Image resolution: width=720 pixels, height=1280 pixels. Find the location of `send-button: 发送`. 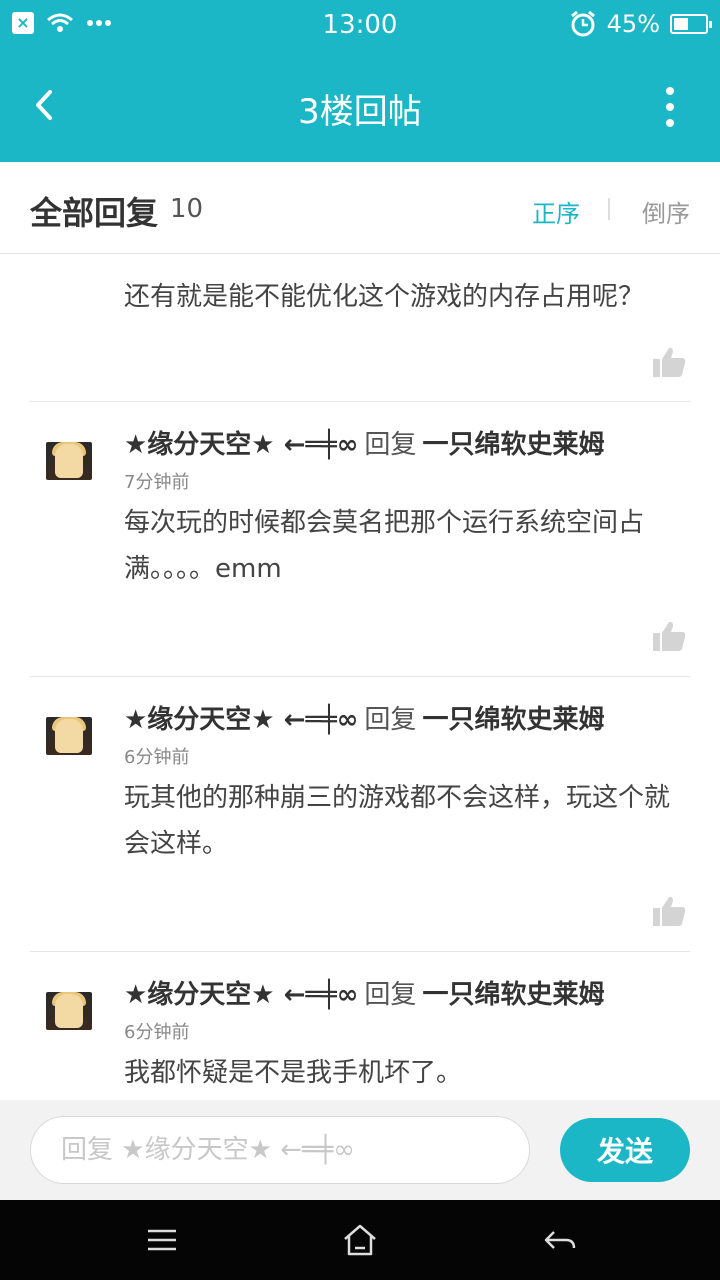

send-button: 发送 is located at coordinates (625, 1150).